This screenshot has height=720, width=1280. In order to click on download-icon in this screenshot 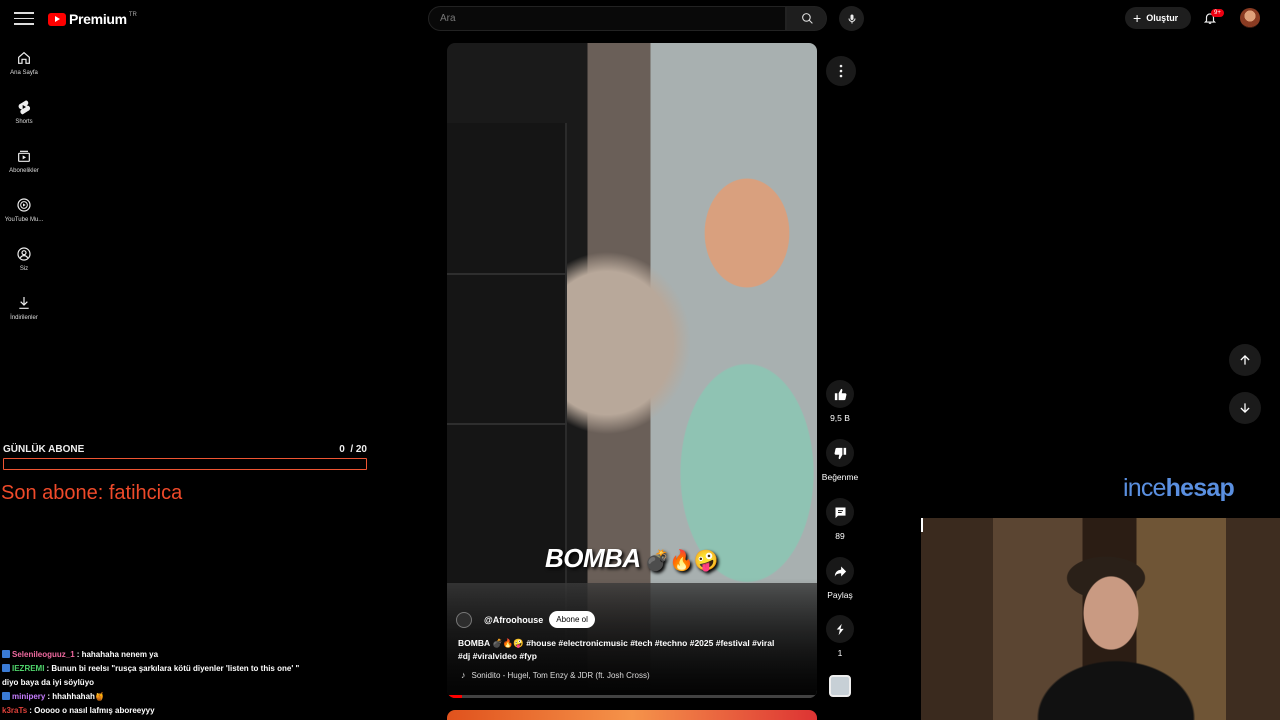, I will do `click(24, 303)`.